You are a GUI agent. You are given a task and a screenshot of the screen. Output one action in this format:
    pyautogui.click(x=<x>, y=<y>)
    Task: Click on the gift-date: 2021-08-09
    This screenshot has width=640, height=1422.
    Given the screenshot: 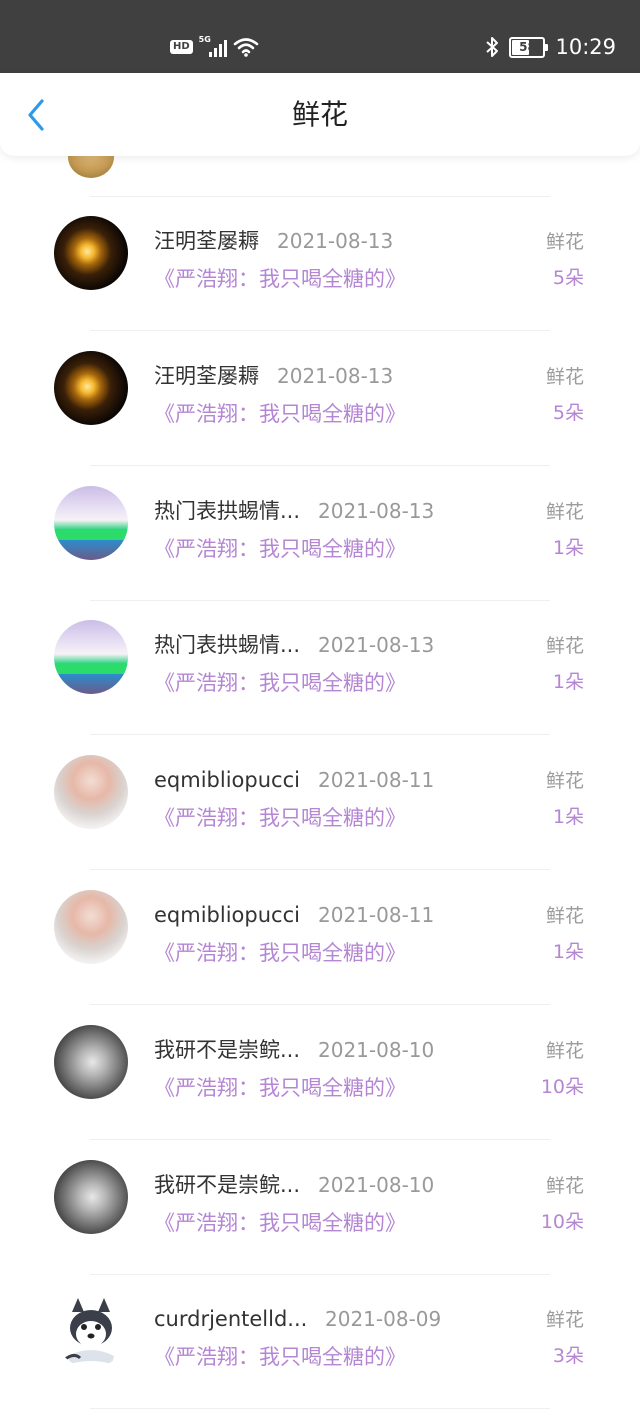 What is the action you would take?
    pyautogui.click(x=383, y=1319)
    